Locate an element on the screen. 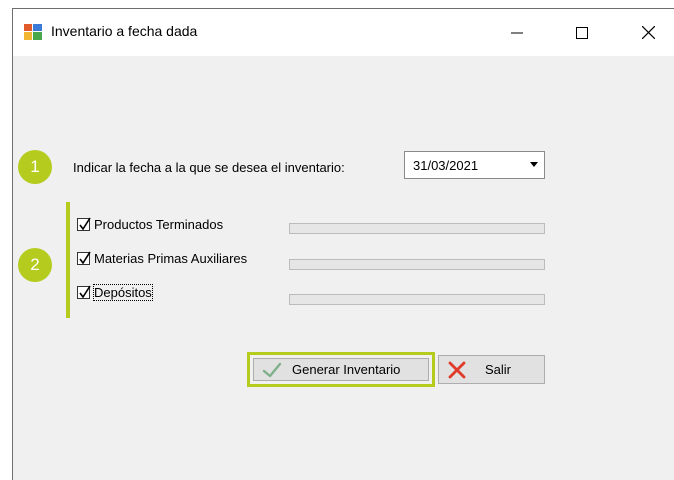 The width and height of the screenshot is (674, 480). generar-button-highlight: Generar Inventario is located at coordinates (341, 369).